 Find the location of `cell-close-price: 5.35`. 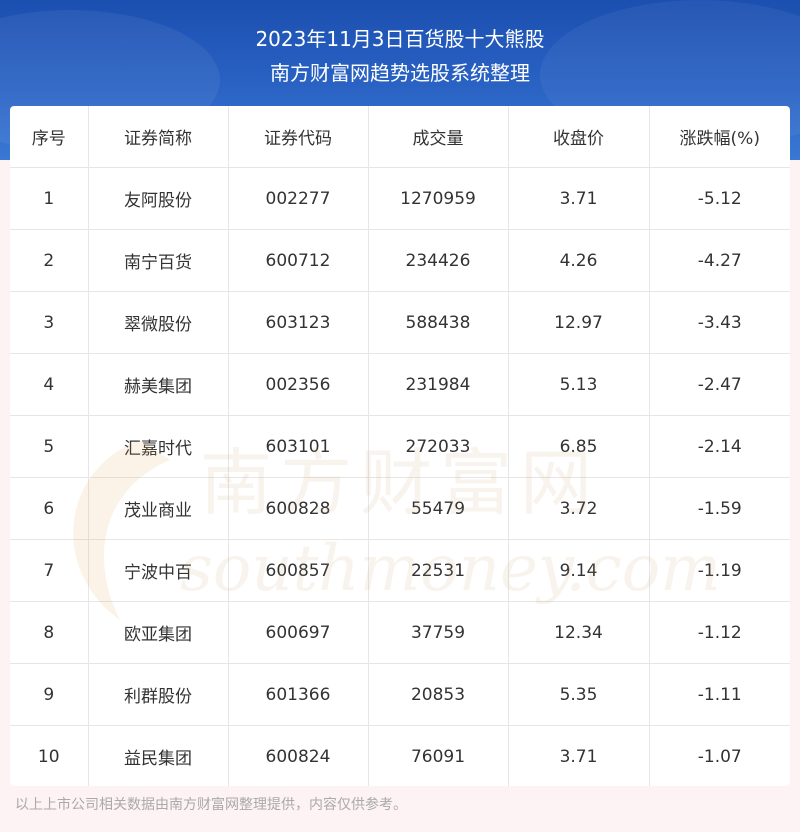

cell-close-price: 5.35 is located at coordinates (579, 694).